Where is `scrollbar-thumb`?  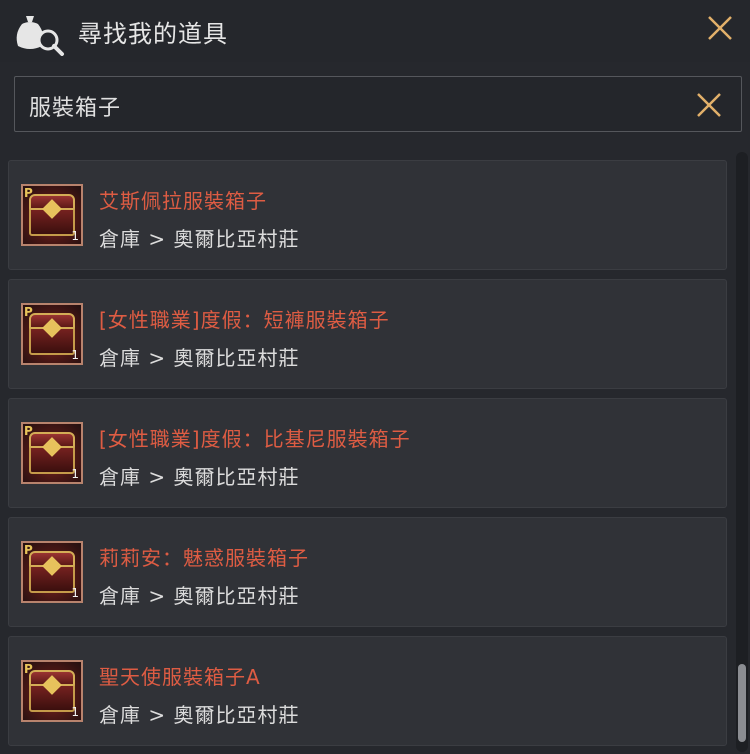 scrollbar-thumb is located at coordinates (742, 703).